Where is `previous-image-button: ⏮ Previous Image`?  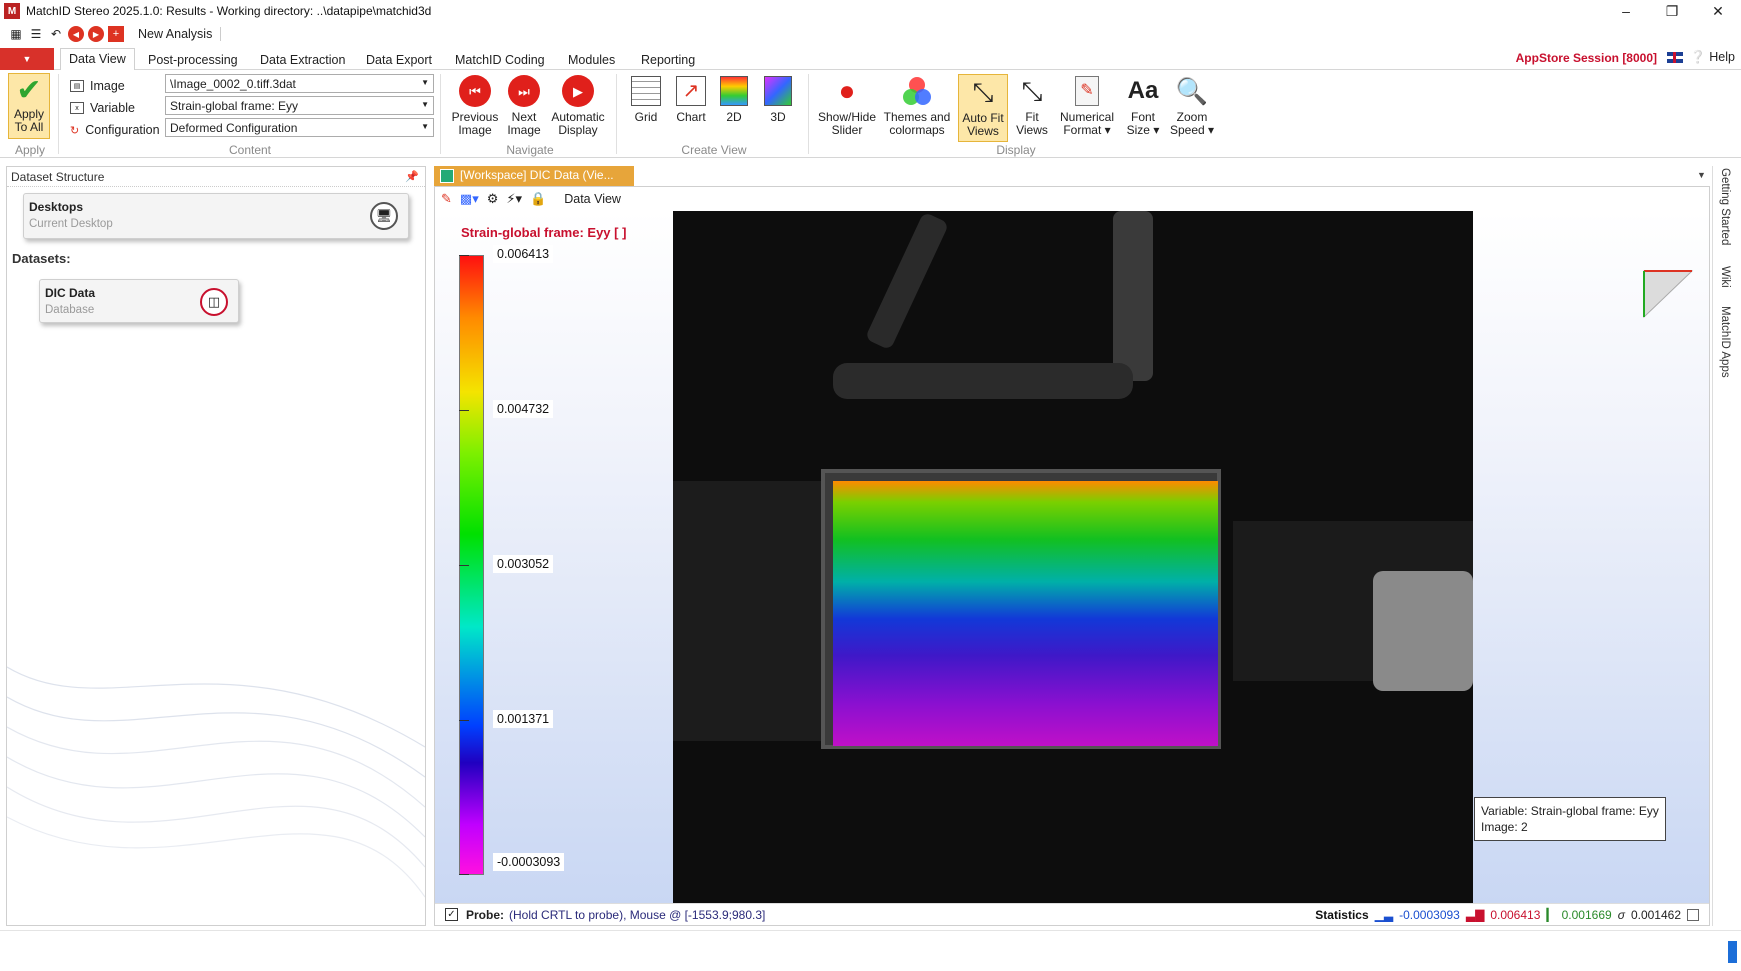 previous-image-button: ⏮ Previous Image is located at coordinates (475, 105).